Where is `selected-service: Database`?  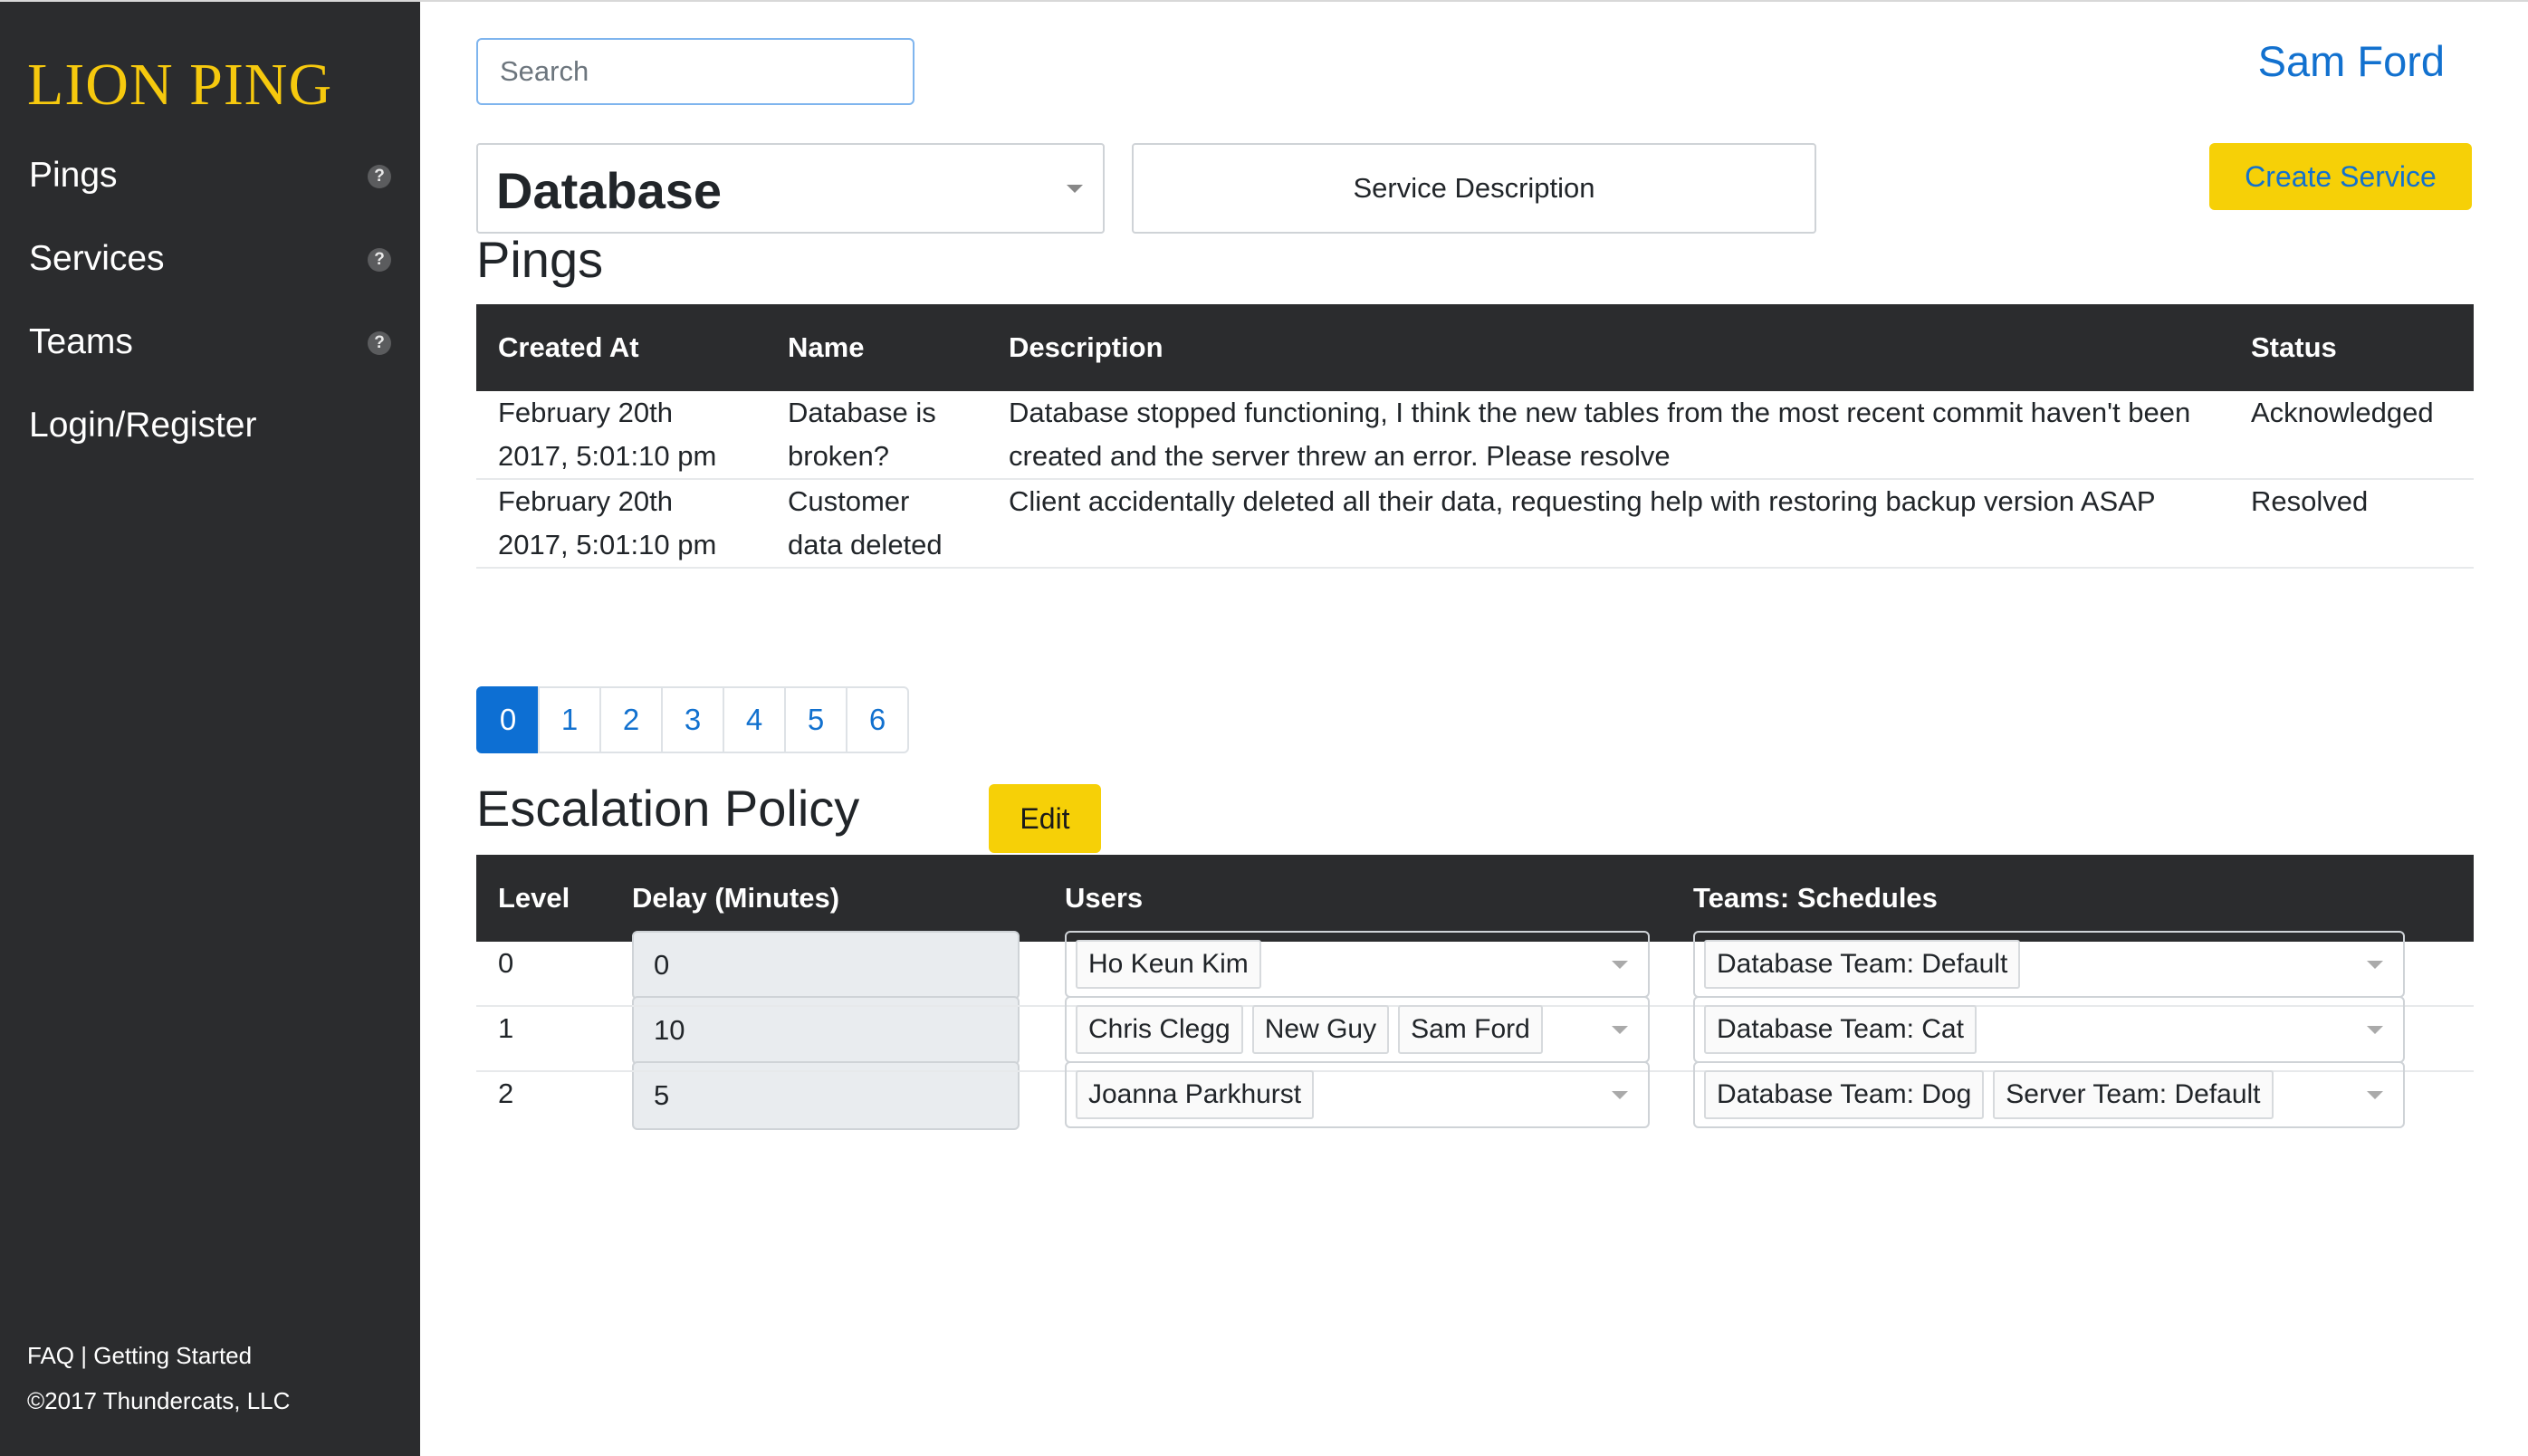
selected-service: Database is located at coordinates (609, 191).